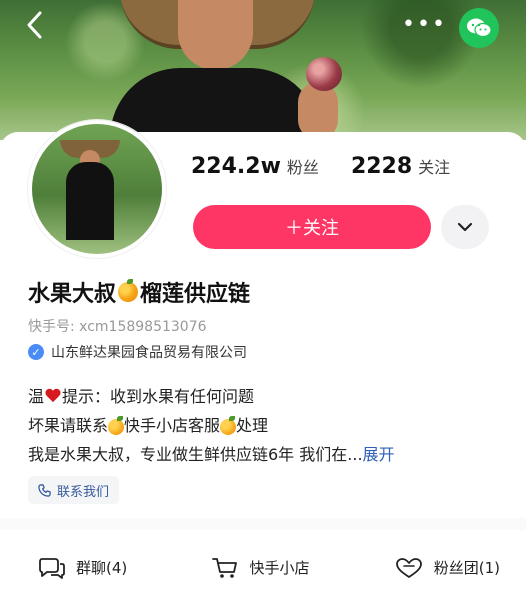 The image size is (526, 605). I want to click on wechat-share-button, so click(479, 28).